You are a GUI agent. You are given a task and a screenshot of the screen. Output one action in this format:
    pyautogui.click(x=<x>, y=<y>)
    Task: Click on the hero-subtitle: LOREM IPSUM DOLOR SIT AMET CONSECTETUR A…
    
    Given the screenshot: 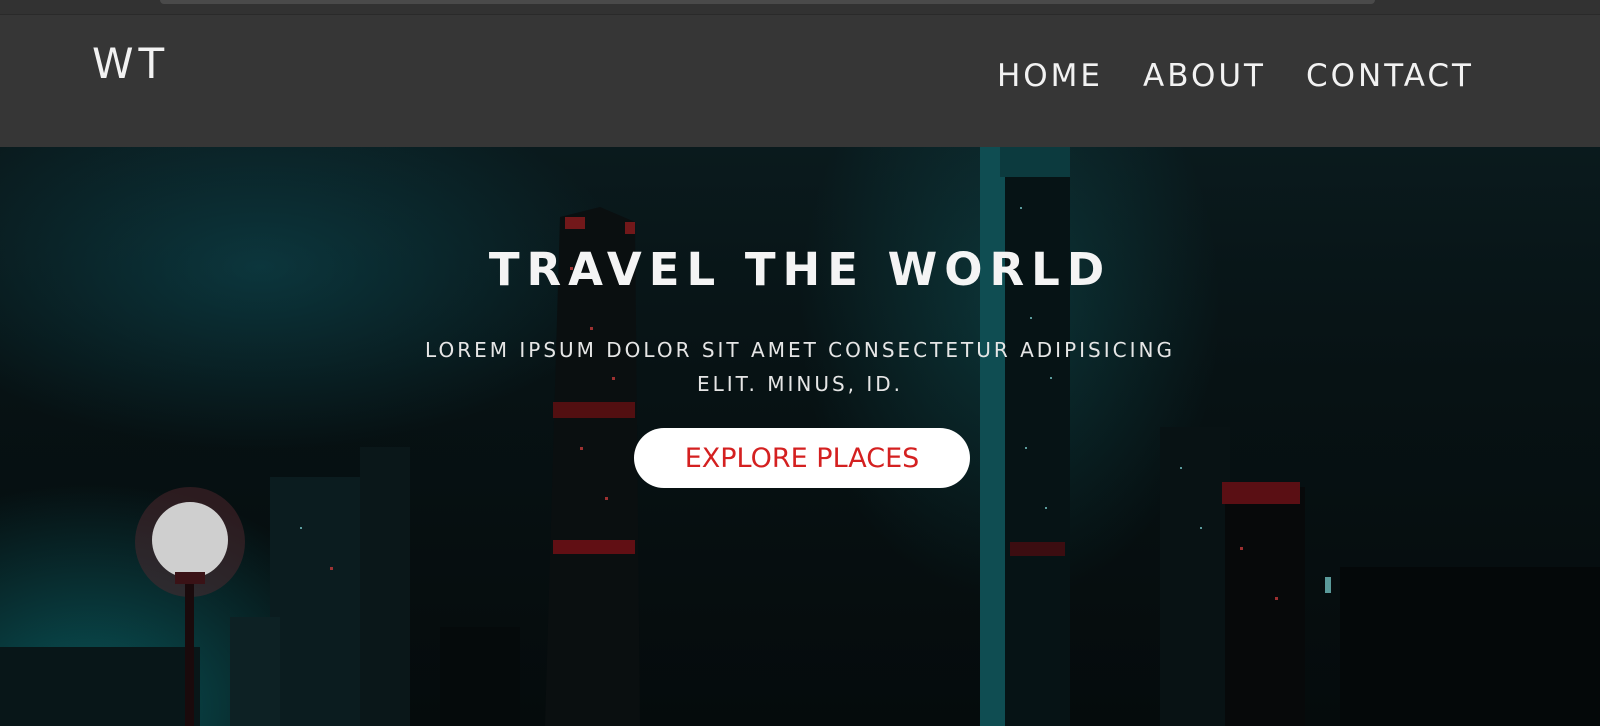 What is the action you would take?
    pyautogui.click(x=800, y=367)
    